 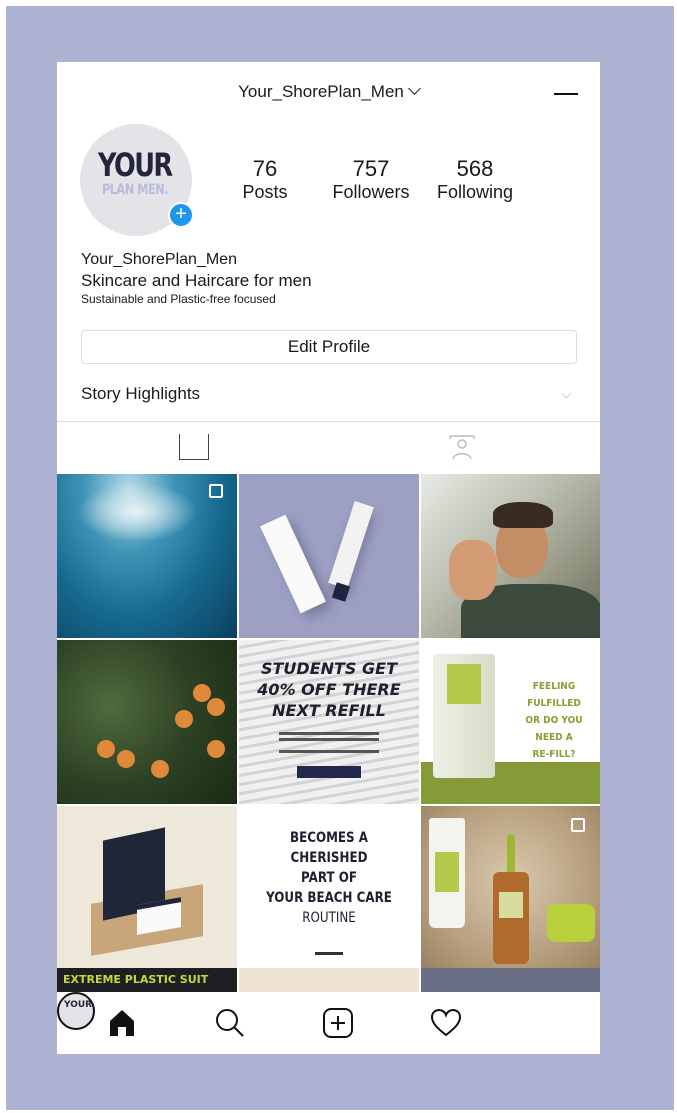 What do you see at coordinates (571, 923) in the screenshot?
I see `cream-jar` at bounding box center [571, 923].